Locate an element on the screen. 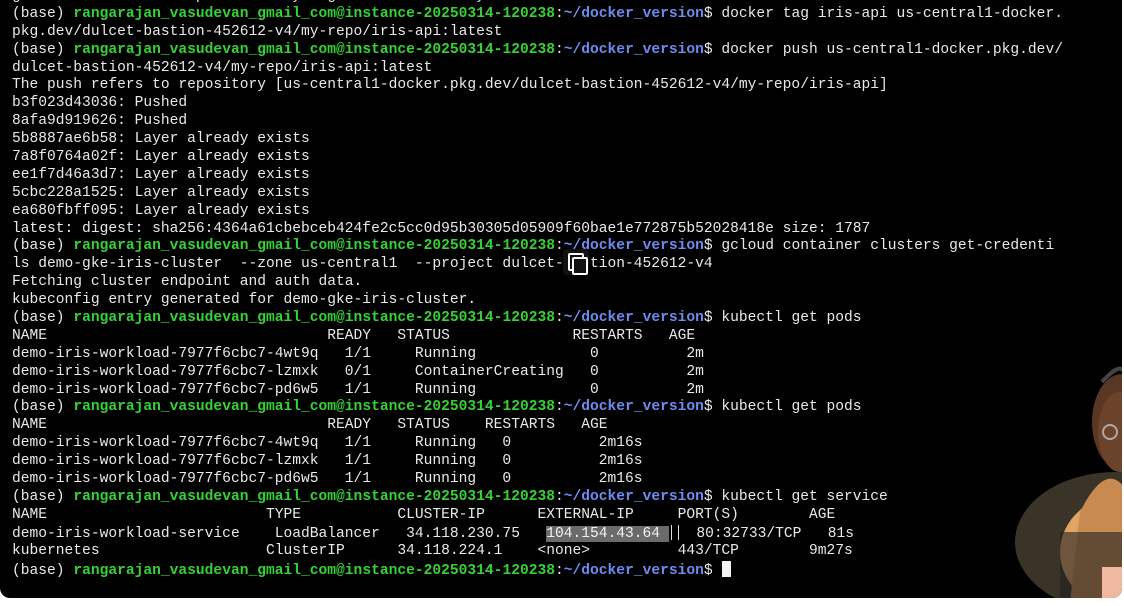  output-line: ea680fbff095: Layer already exists is located at coordinates (567, 212).